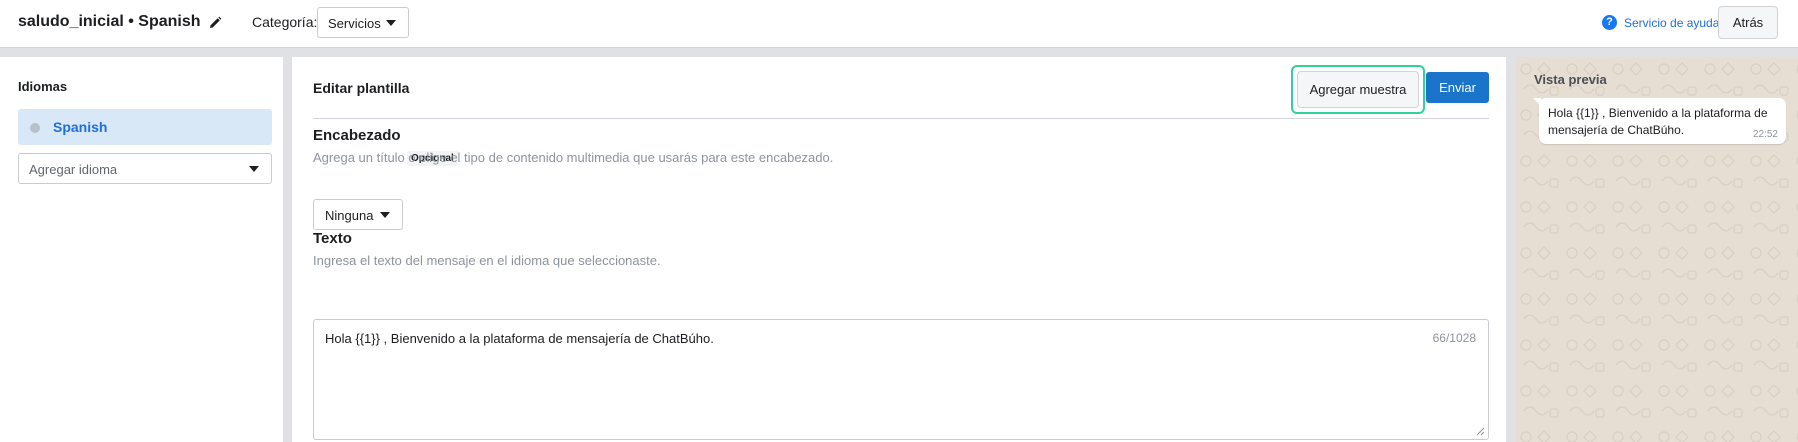 Image resolution: width=1798 pixels, height=442 pixels. I want to click on resize-grip-icon, so click(1480, 431).